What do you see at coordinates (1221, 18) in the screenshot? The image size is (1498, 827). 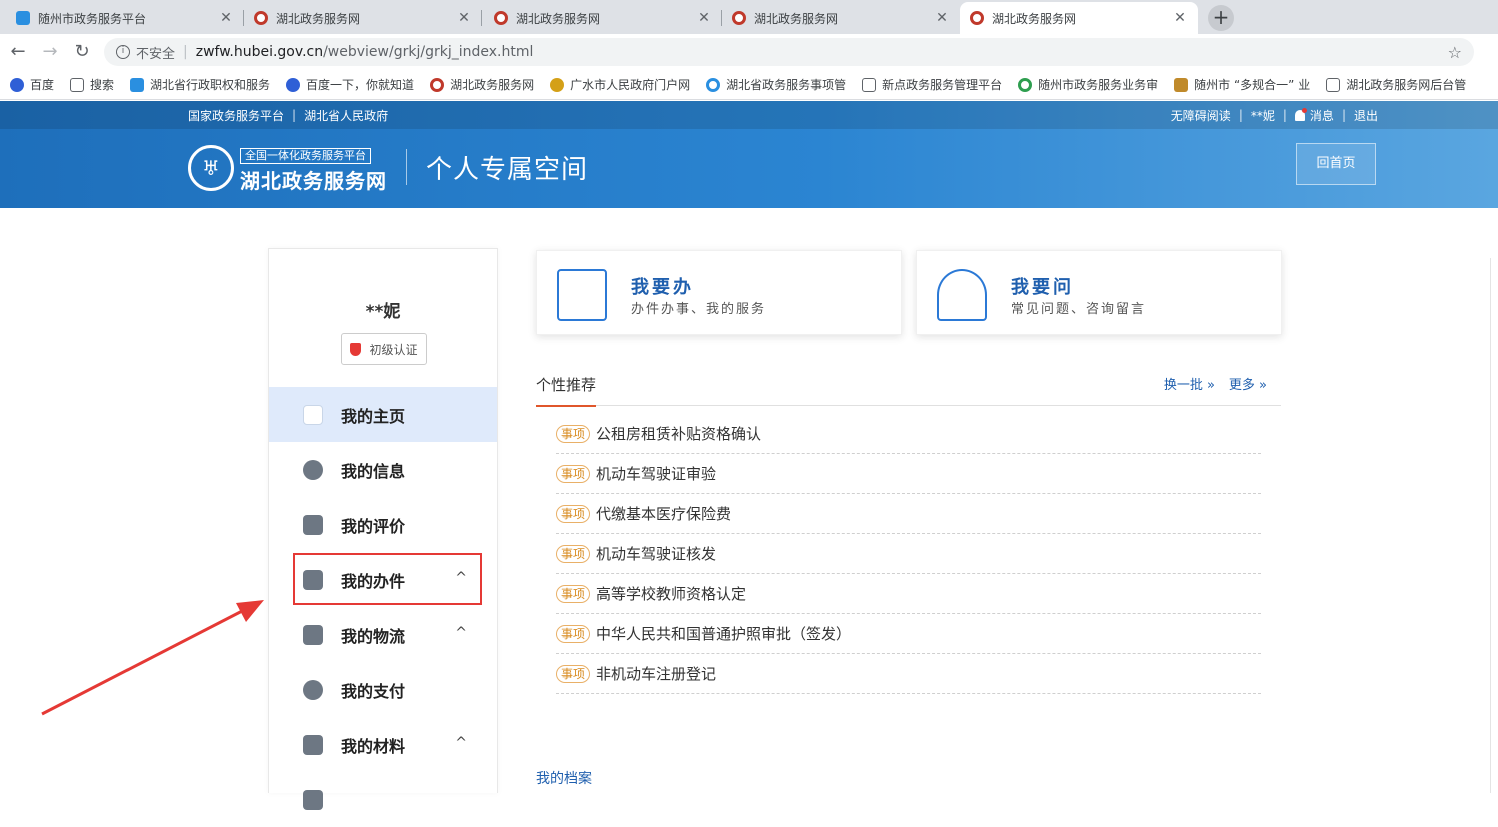 I see `new-tab-button: +` at bounding box center [1221, 18].